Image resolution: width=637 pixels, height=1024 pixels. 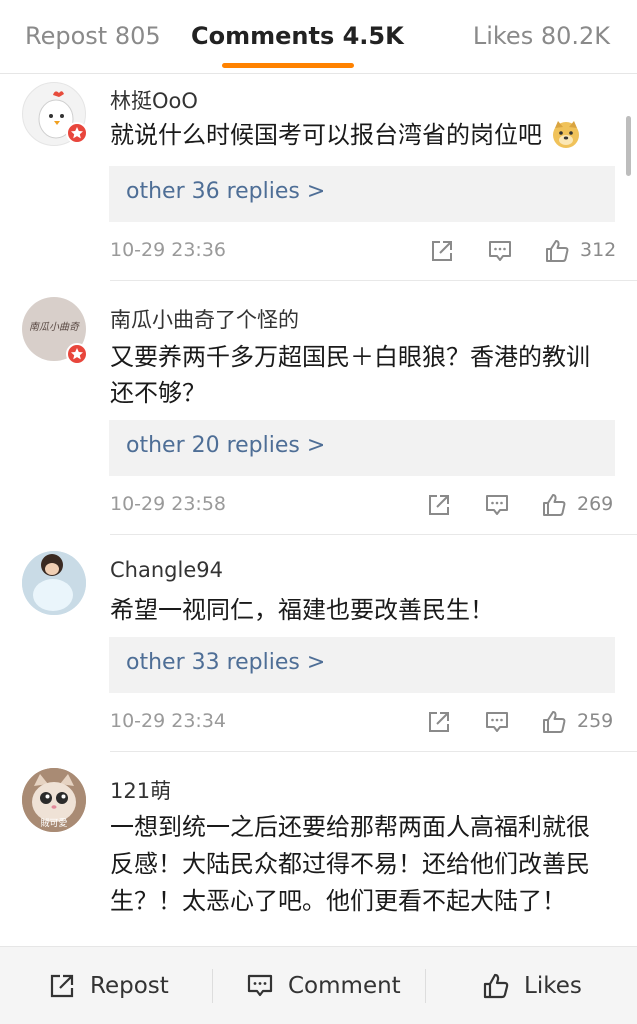 I want to click on doge-emoji-icon, so click(x=565, y=134).